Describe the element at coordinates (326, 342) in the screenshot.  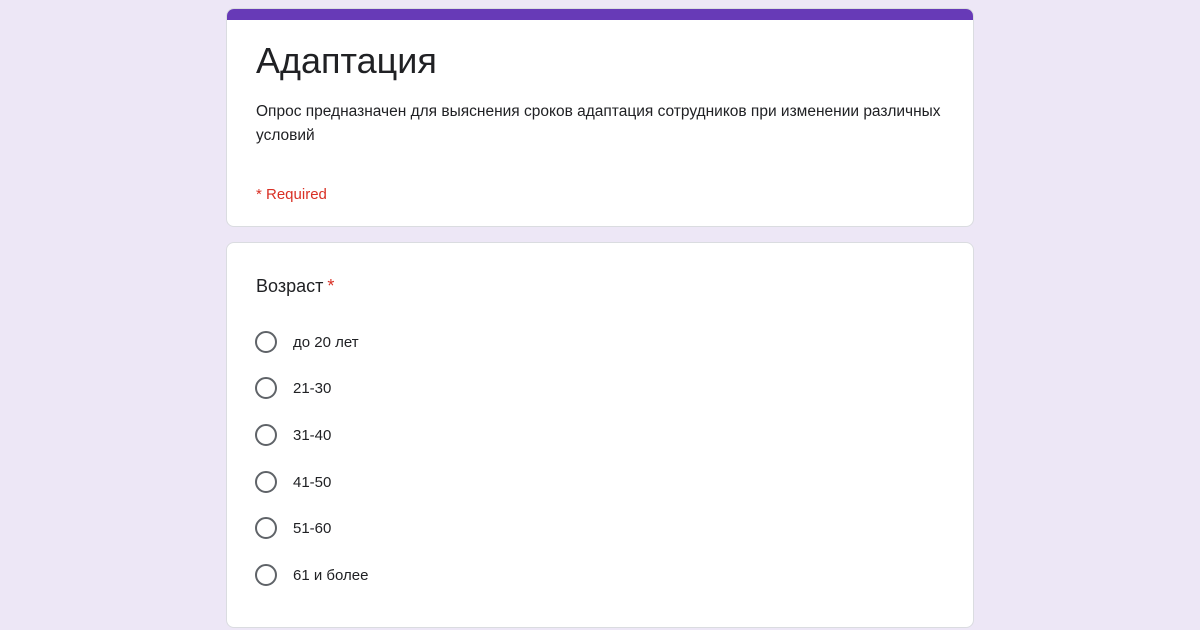
I see `radio-option-label: до 20 лет` at that location.